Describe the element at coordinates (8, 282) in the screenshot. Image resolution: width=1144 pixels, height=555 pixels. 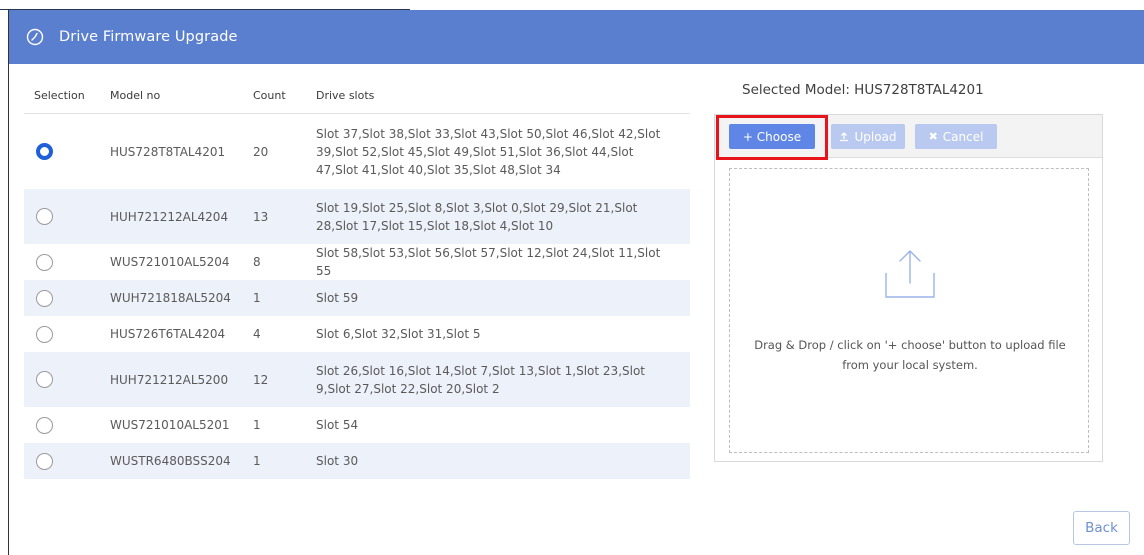
I see `window-left-border` at that location.